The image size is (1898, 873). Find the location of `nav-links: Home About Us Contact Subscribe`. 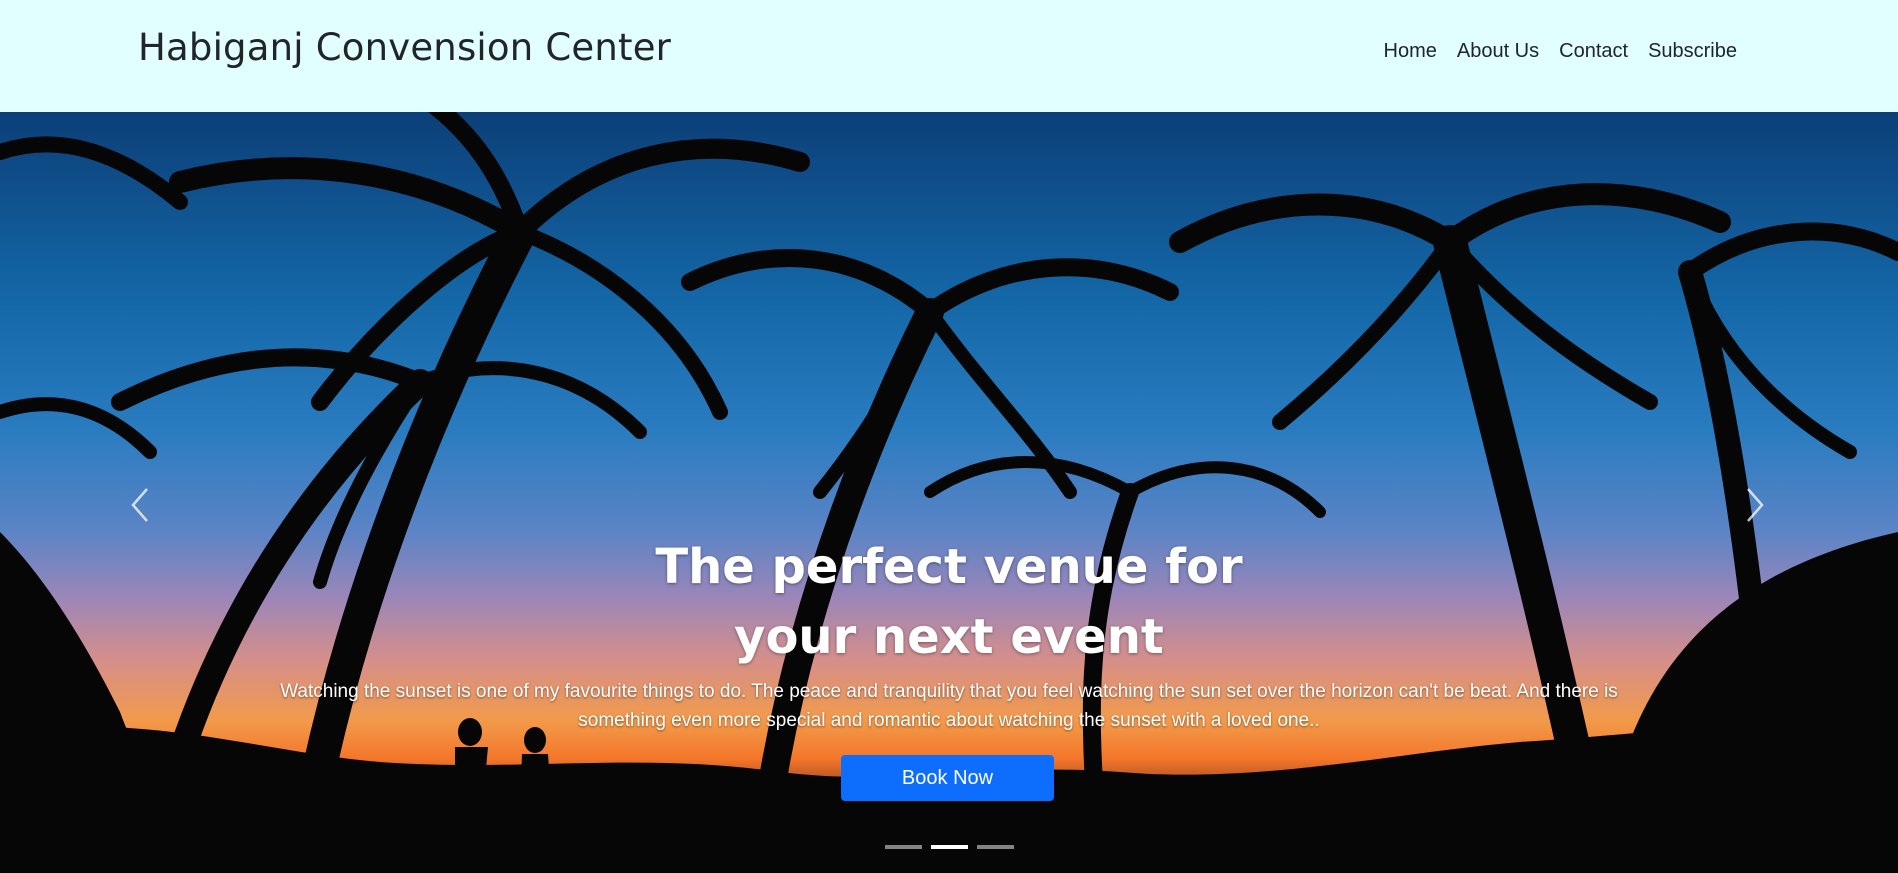

nav-links: Home About Us Contact Subscribe is located at coordinates (1561, 51).